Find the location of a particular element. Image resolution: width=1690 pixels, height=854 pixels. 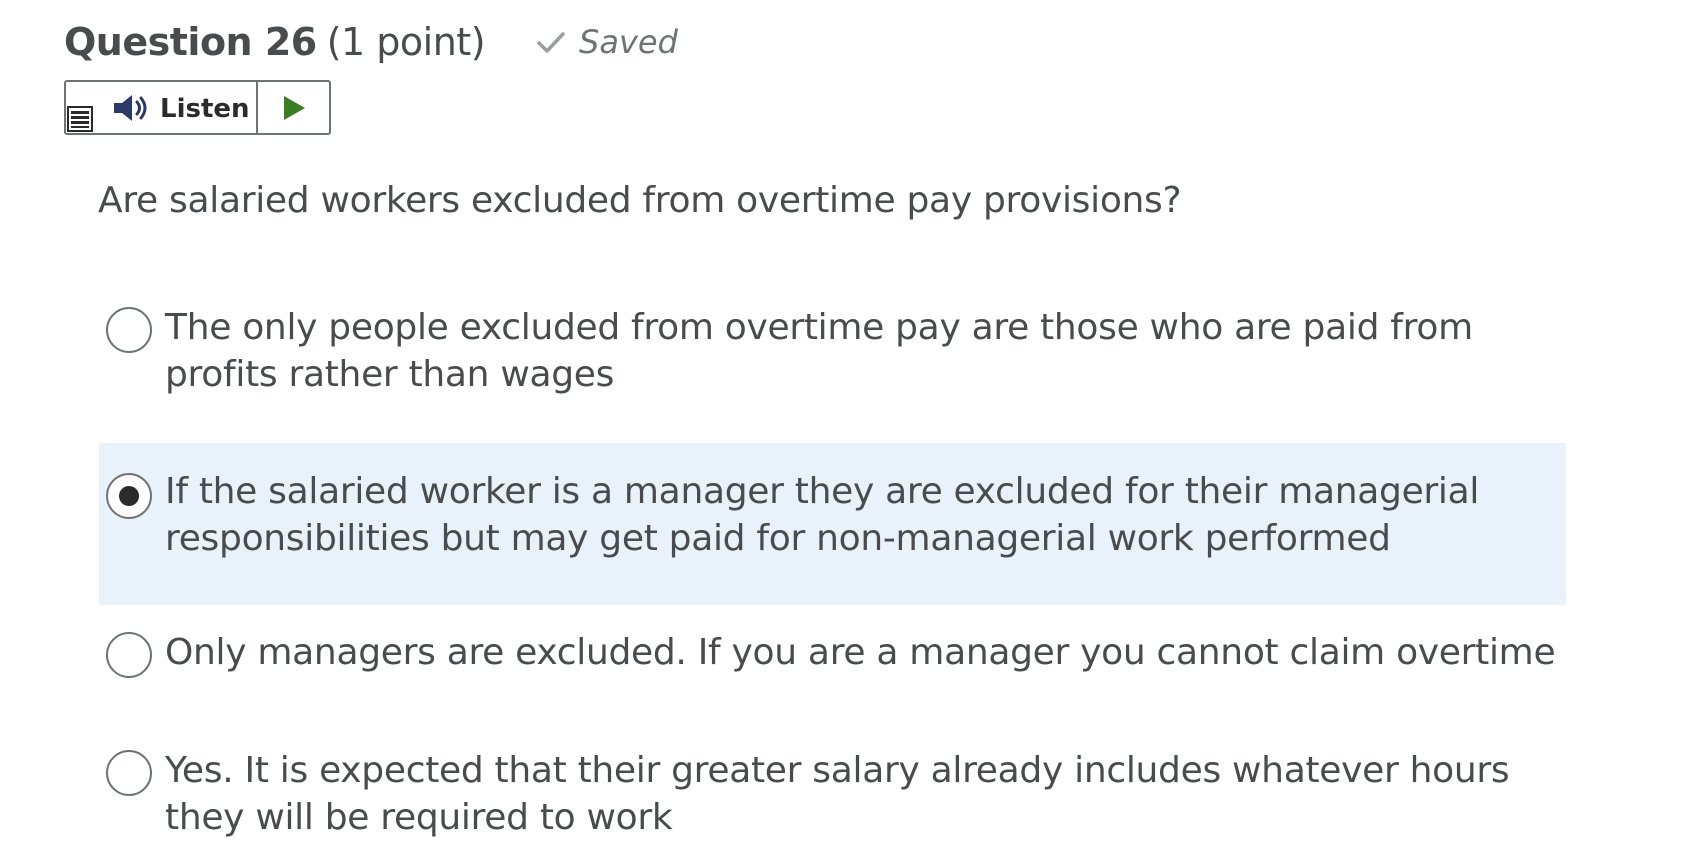

play-button is located at coordinates (293, 107).